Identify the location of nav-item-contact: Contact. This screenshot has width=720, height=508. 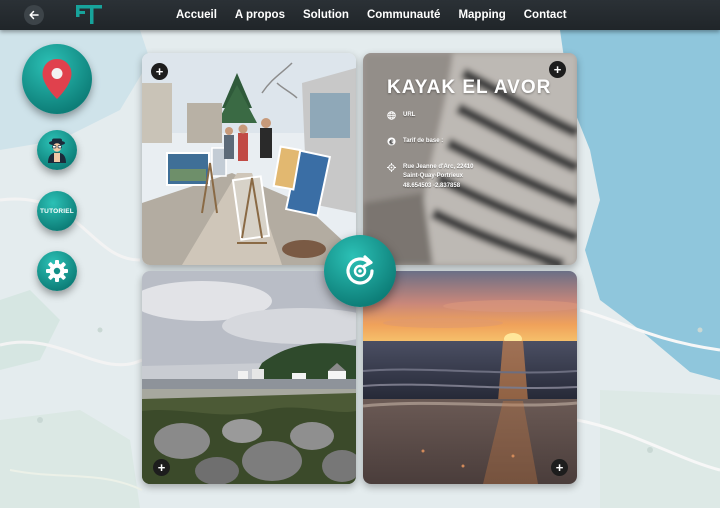
(545, 15).